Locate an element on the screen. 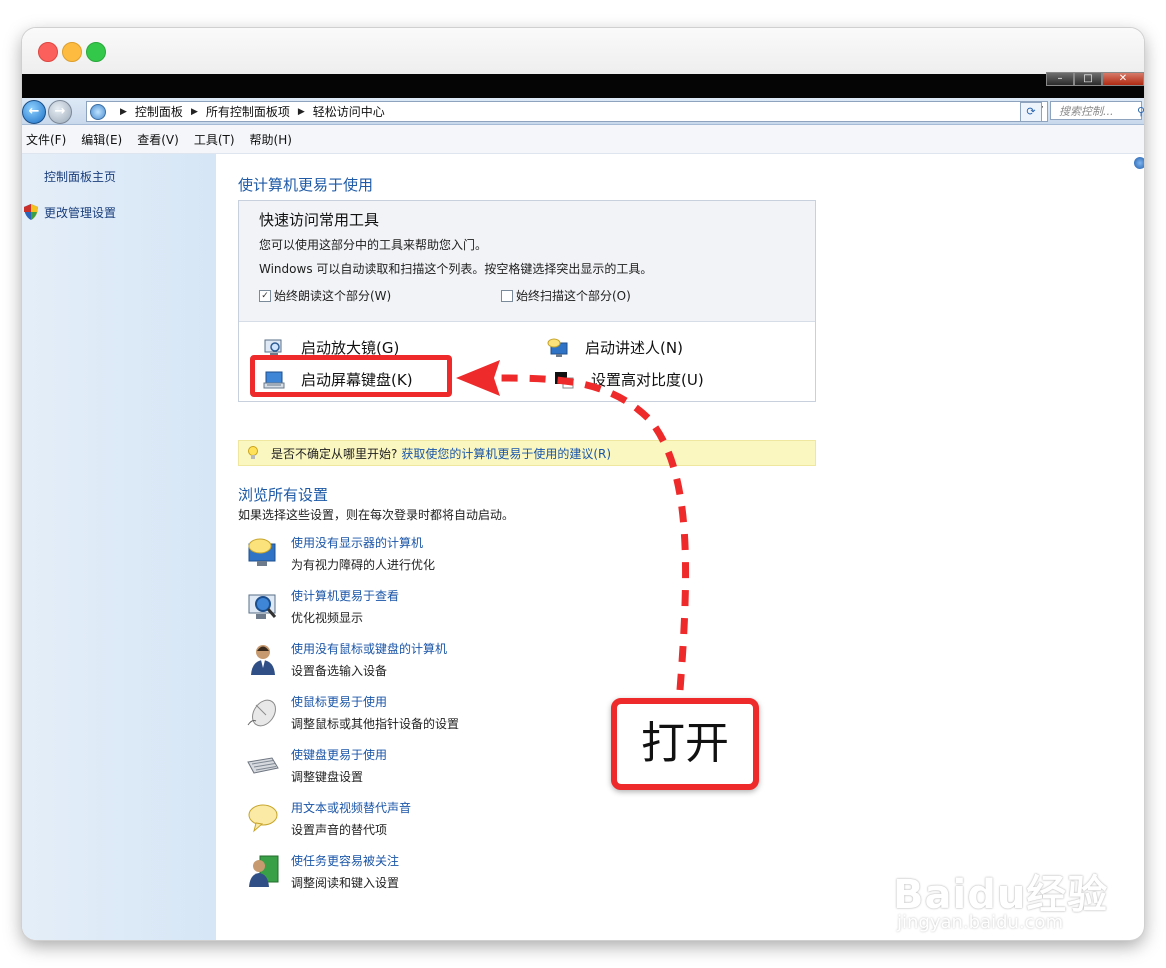 Image resolution: width=1166 pixels, height=968 pixels. watermark-sub: jingyan.baidu.com is located at coordinates (980, 922).